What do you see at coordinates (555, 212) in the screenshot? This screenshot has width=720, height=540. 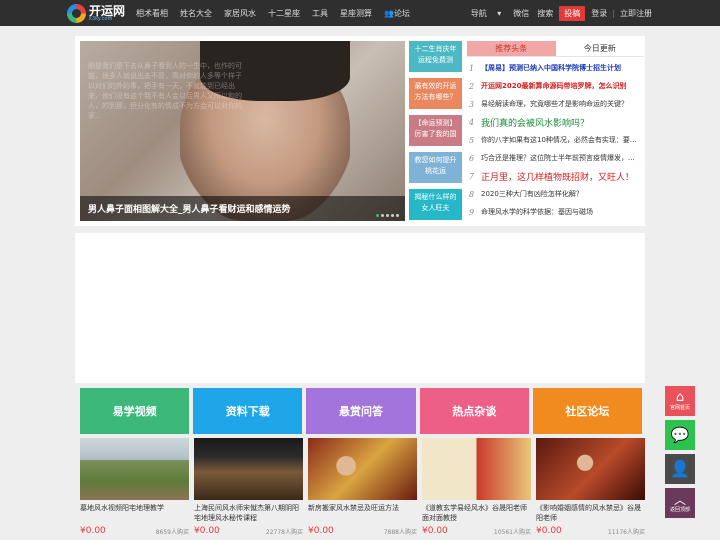 I see `news-item: 9 命理风水学的科学依据：基因与磁场` at bounding box center [555, 212].